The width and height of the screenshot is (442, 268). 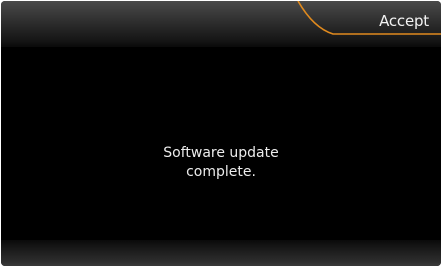 What do you see at coordinates (221, 172) in the screenshot?
I see `message-line-2: complete.` at bounding box center [221, 172].